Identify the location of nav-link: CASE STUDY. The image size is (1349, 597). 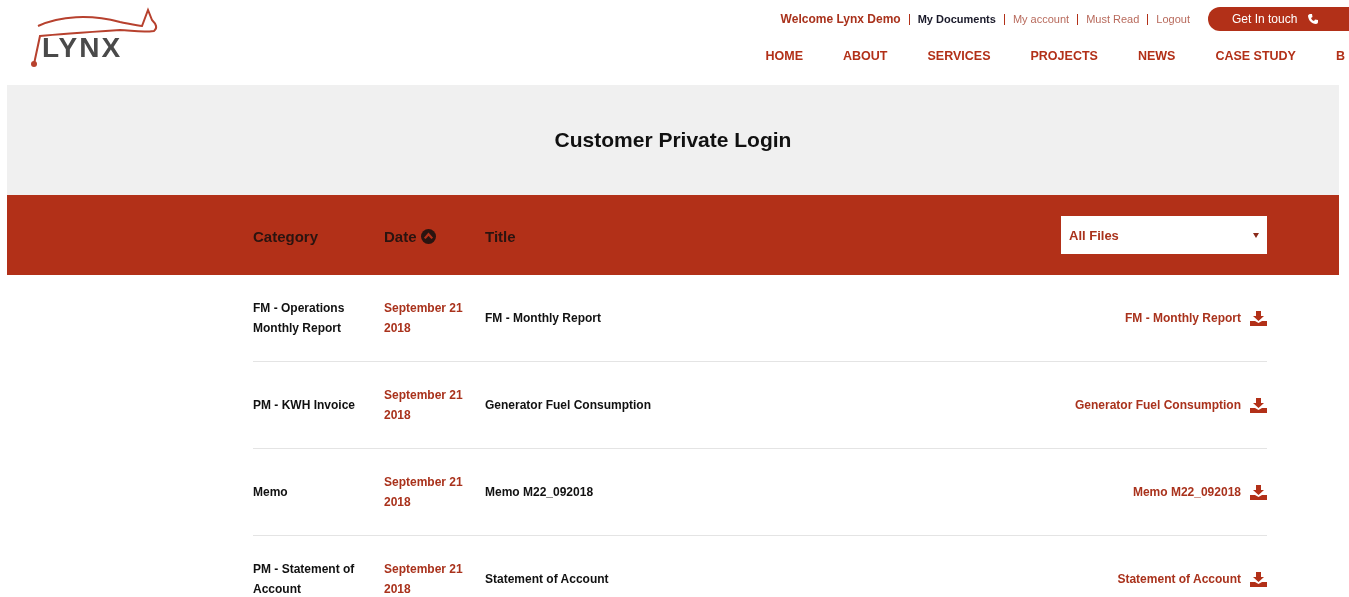
(1255, 56).